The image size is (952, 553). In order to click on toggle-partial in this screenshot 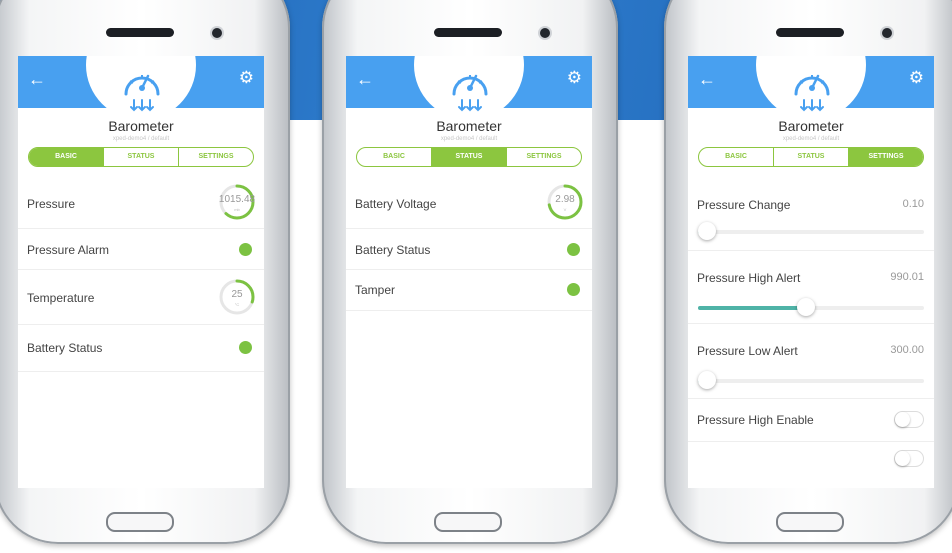, I will do `click(909, 458)`.